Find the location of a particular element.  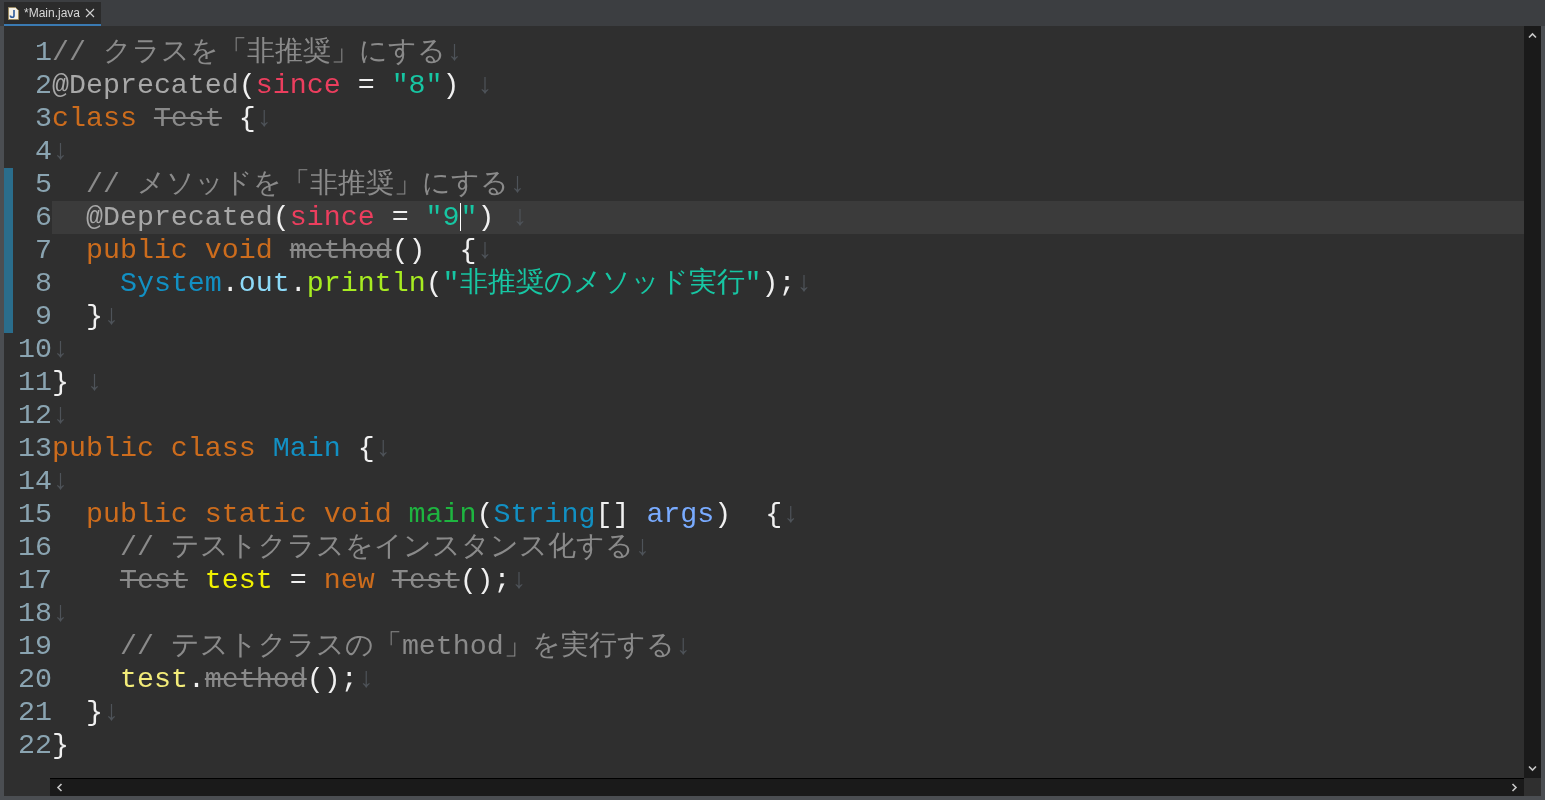

line-number: 16 is located at coordinates (34, 547).